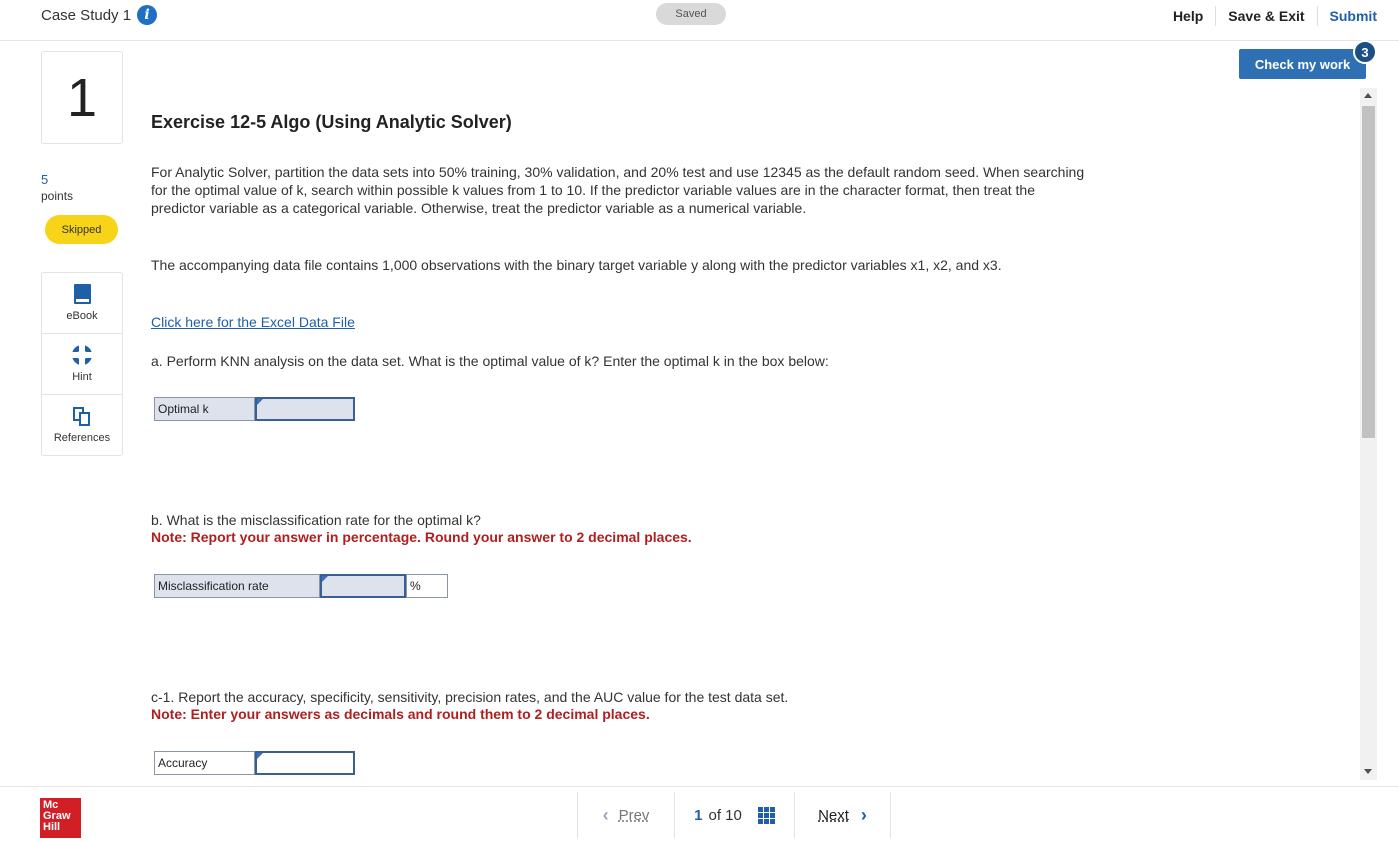 The height and width of the screenshot is (842, 1399). What do you see at coordinates (82, 377) in the screenshot?
I see `hint-label: Hint` at bounding box center [82, 377].